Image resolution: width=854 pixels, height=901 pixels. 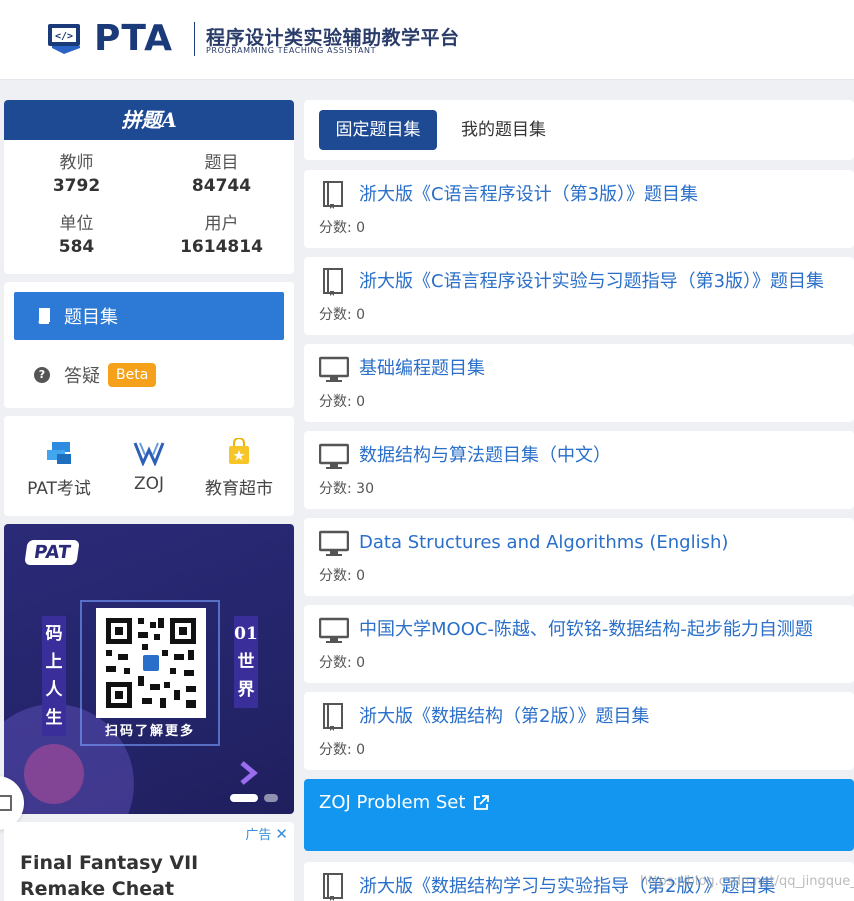 What do you see at coordinates (579, 296) in the screenshot?
I see `problem-set-item: 浙大版《C语言程序设计实验与习题指导（第3版）》题目集 分数: 0` at bounding box center [579, 296].